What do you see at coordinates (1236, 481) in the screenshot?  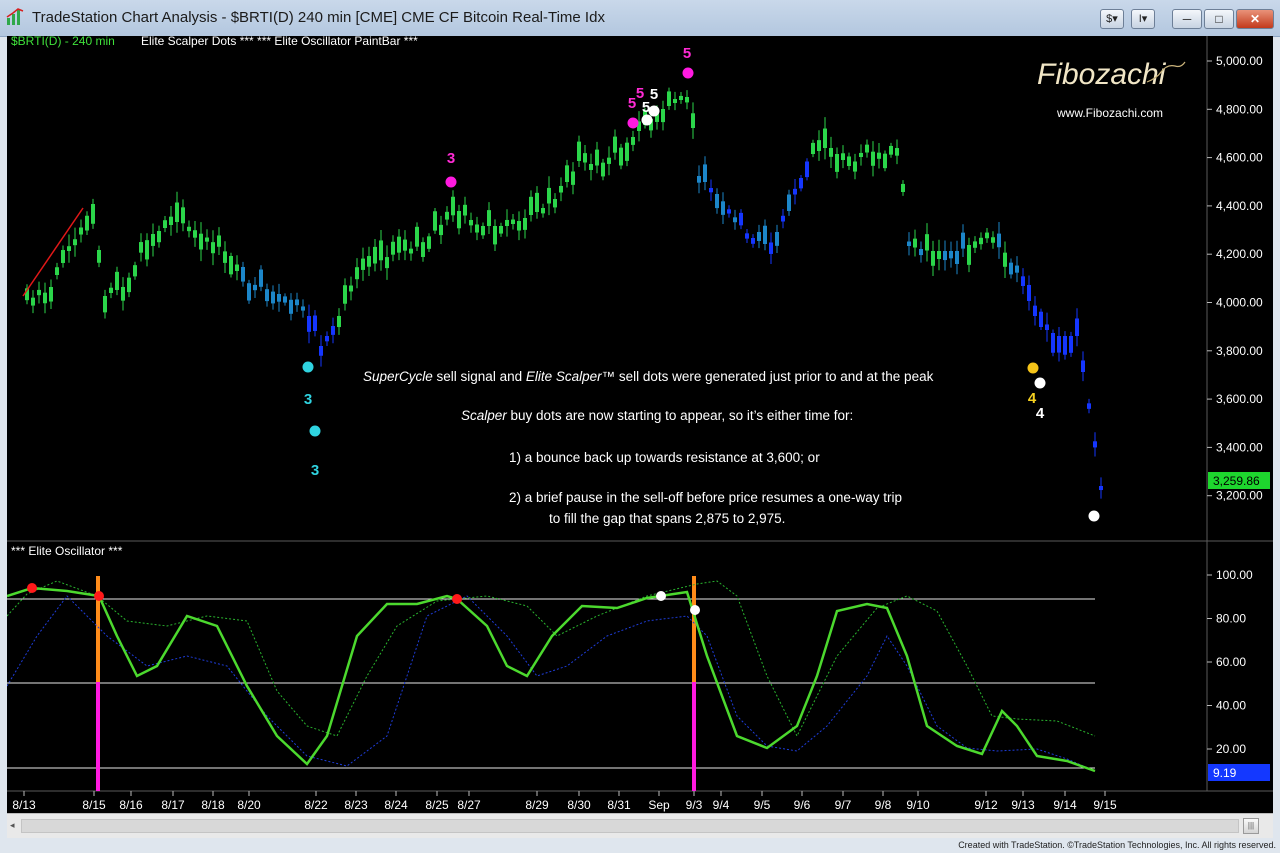 I see `svg-text: 3,259.86` at bounding box center [1236, 481].